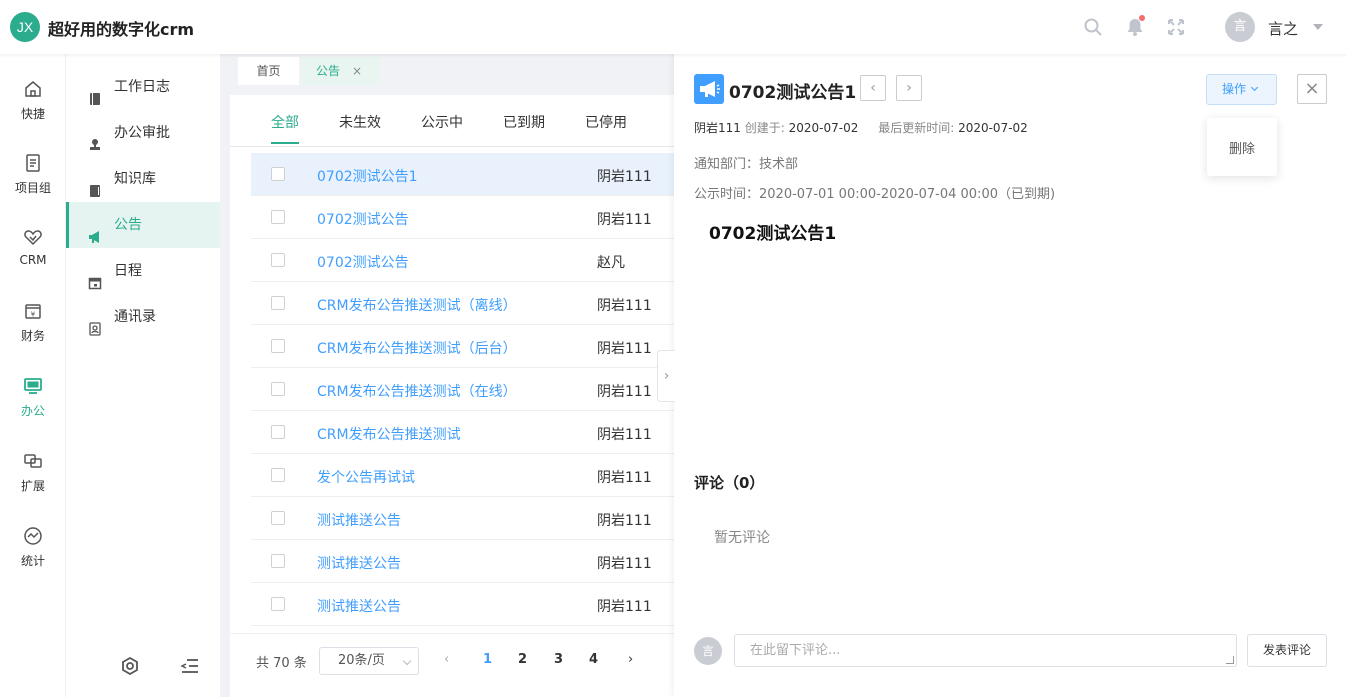 Image resolution: width=1347 pixels, height=697 pixels. I want to click on table-row: CRM发布公告推送测试 阴岩111, so click(462, 432).